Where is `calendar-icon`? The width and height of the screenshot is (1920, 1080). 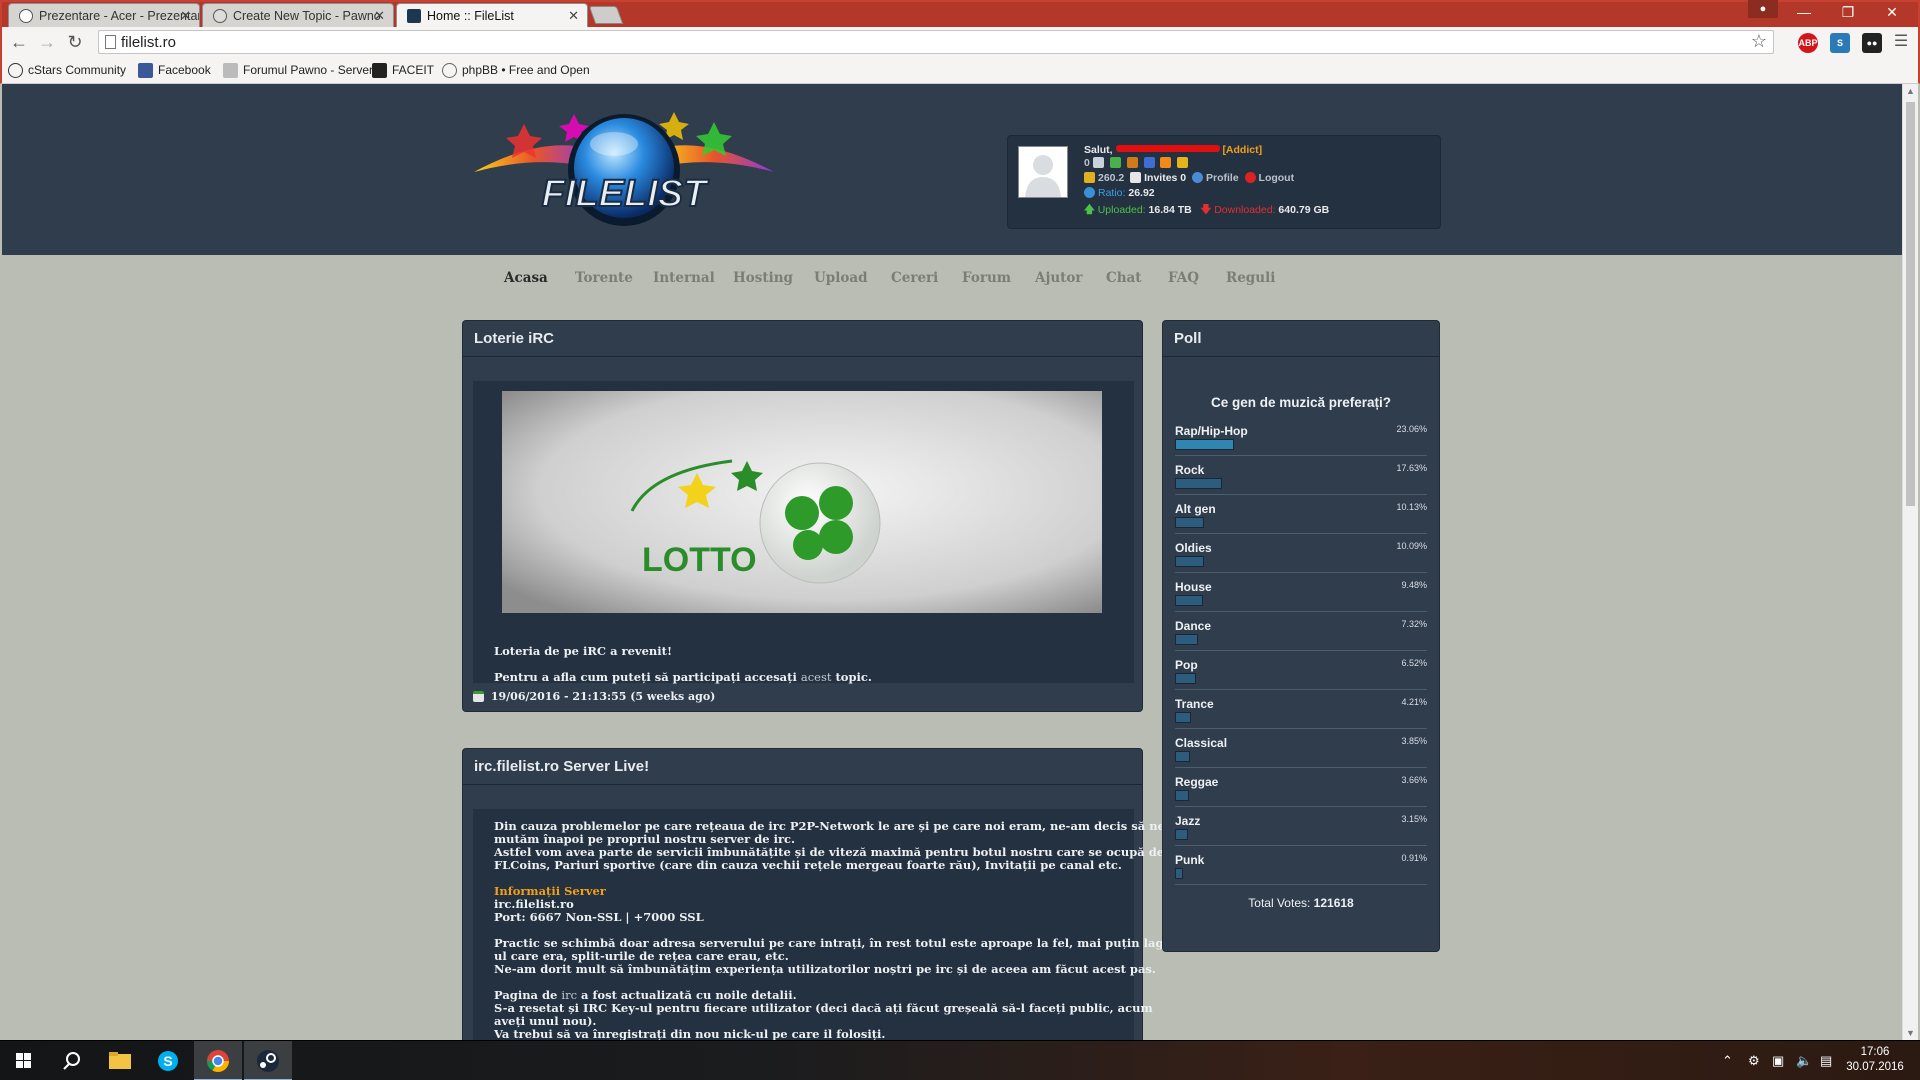 calendar-icon is located at coordinates (478, 696).